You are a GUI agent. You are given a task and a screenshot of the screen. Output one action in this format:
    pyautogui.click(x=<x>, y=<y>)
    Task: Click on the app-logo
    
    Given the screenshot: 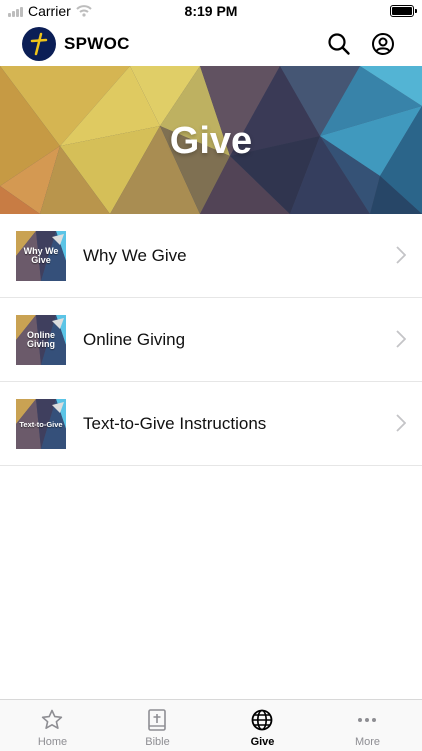 What is the action you would take?
    pyautogui.click(x=39, y=44)
    